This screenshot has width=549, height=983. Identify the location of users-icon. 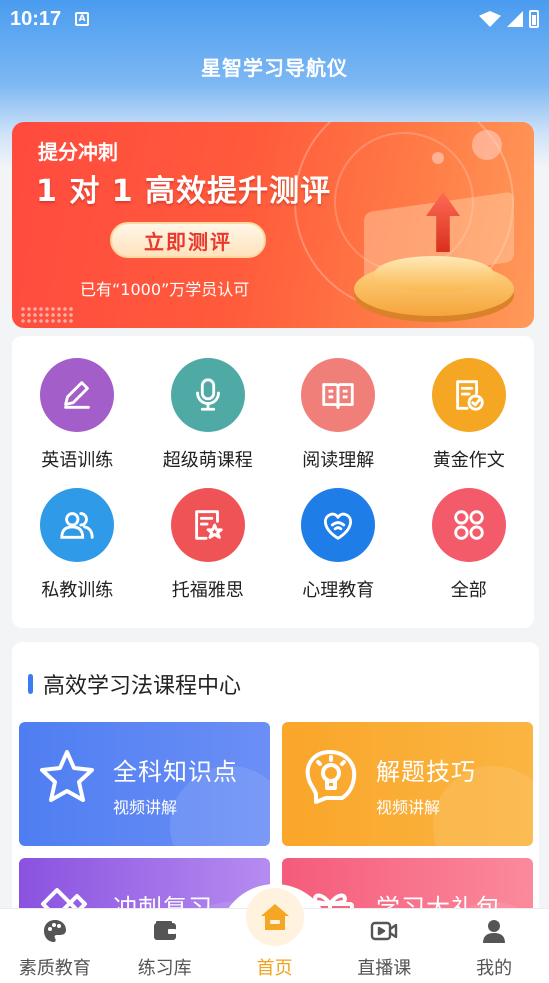
(77, 525).